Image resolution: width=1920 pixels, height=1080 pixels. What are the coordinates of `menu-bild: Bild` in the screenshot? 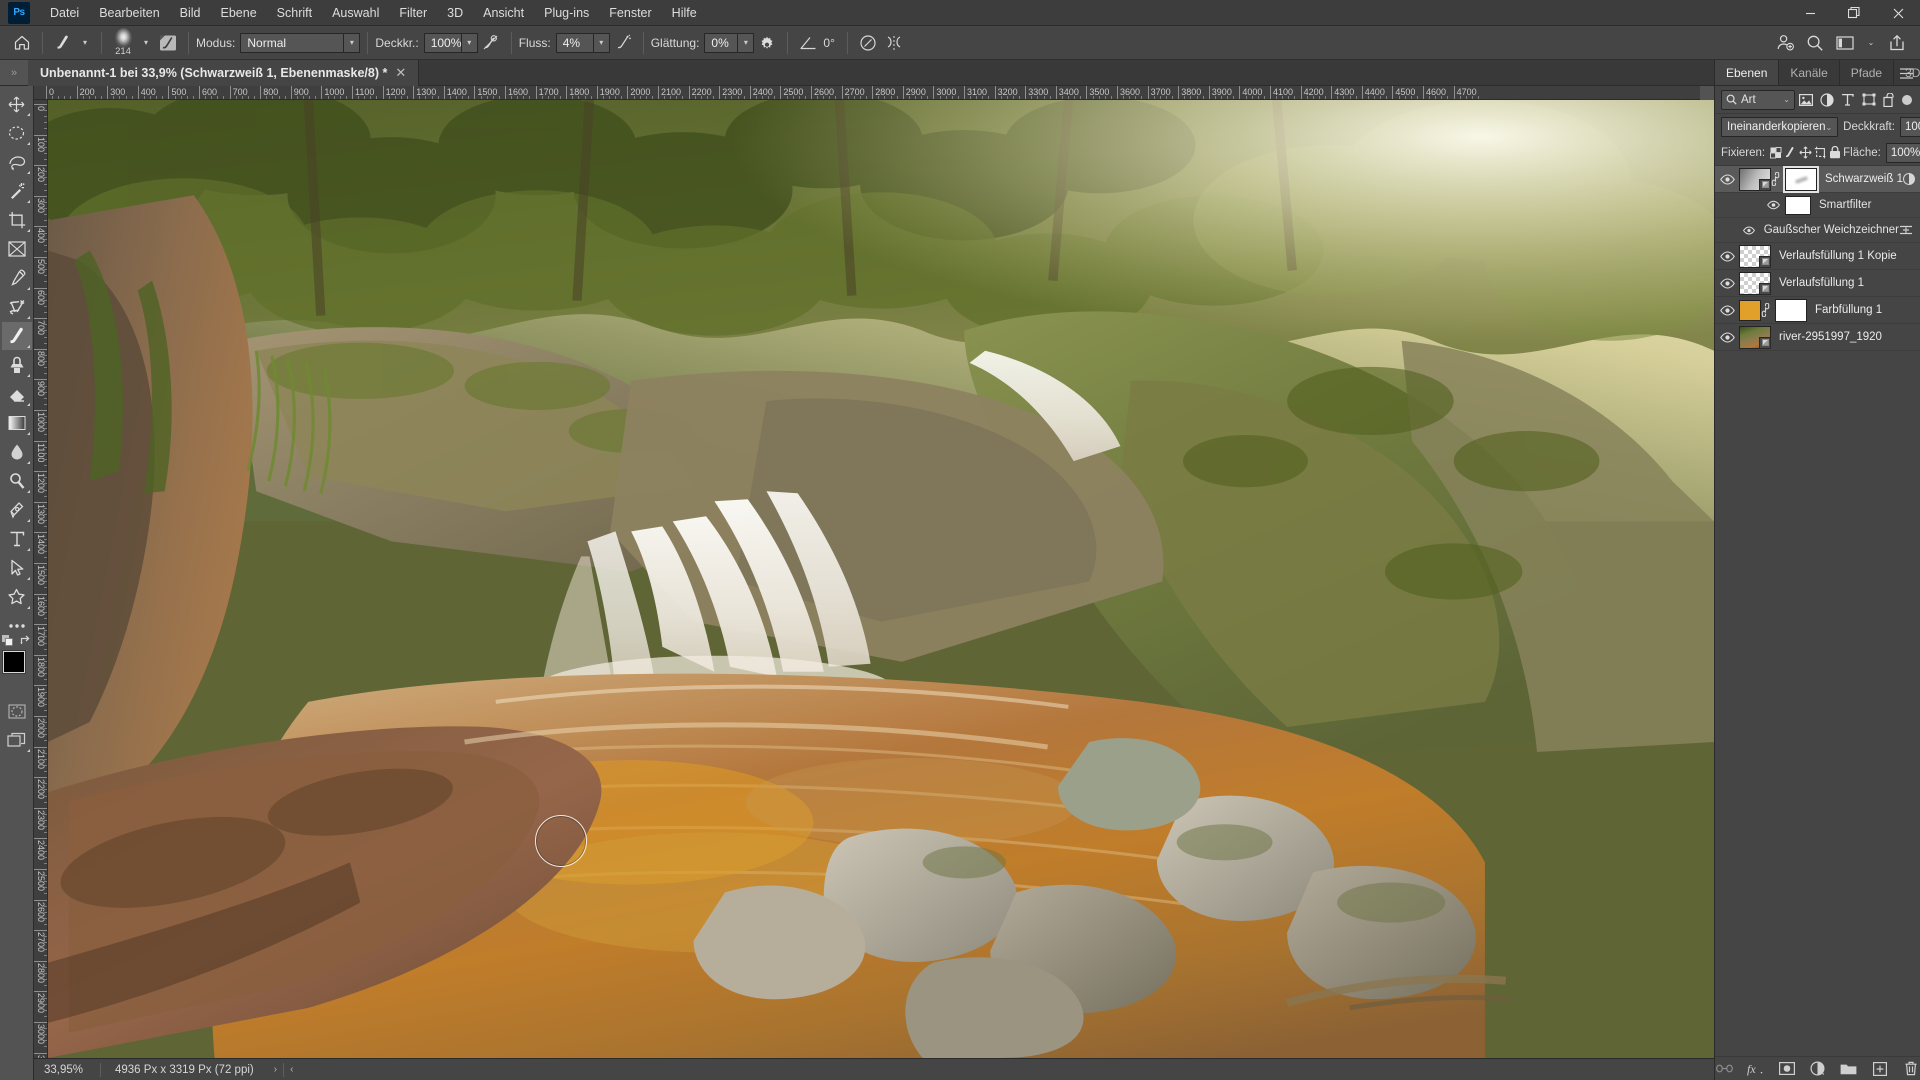 It's located at (190, 13).